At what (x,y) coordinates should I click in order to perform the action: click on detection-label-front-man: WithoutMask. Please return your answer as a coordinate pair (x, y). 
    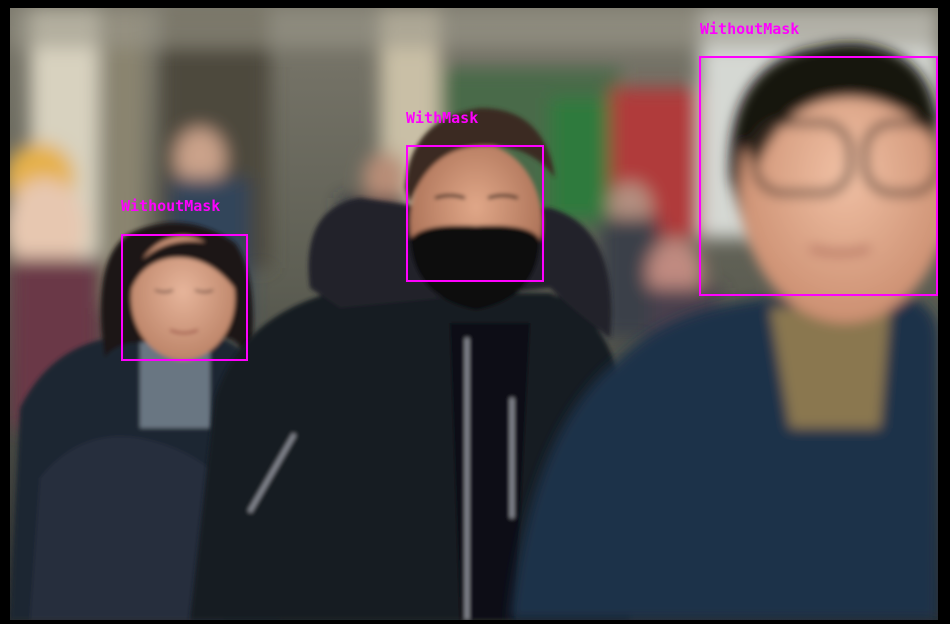
    Looking at the image, I should click on (750, 29).